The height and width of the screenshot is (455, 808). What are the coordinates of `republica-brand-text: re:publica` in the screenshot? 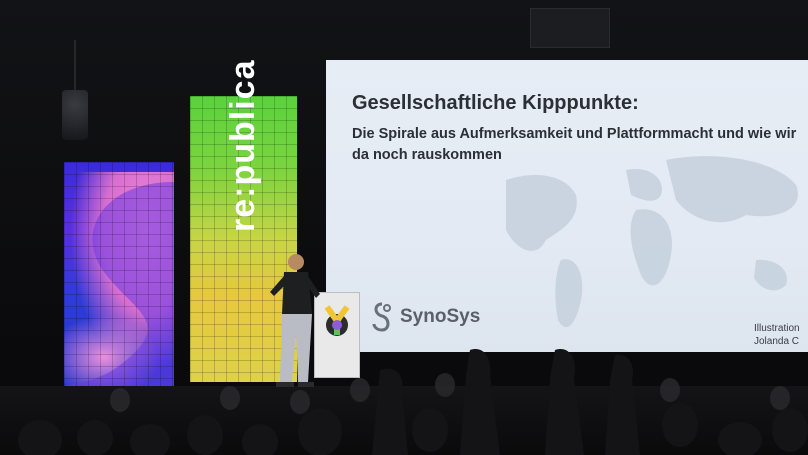 It's located at (243, 145).